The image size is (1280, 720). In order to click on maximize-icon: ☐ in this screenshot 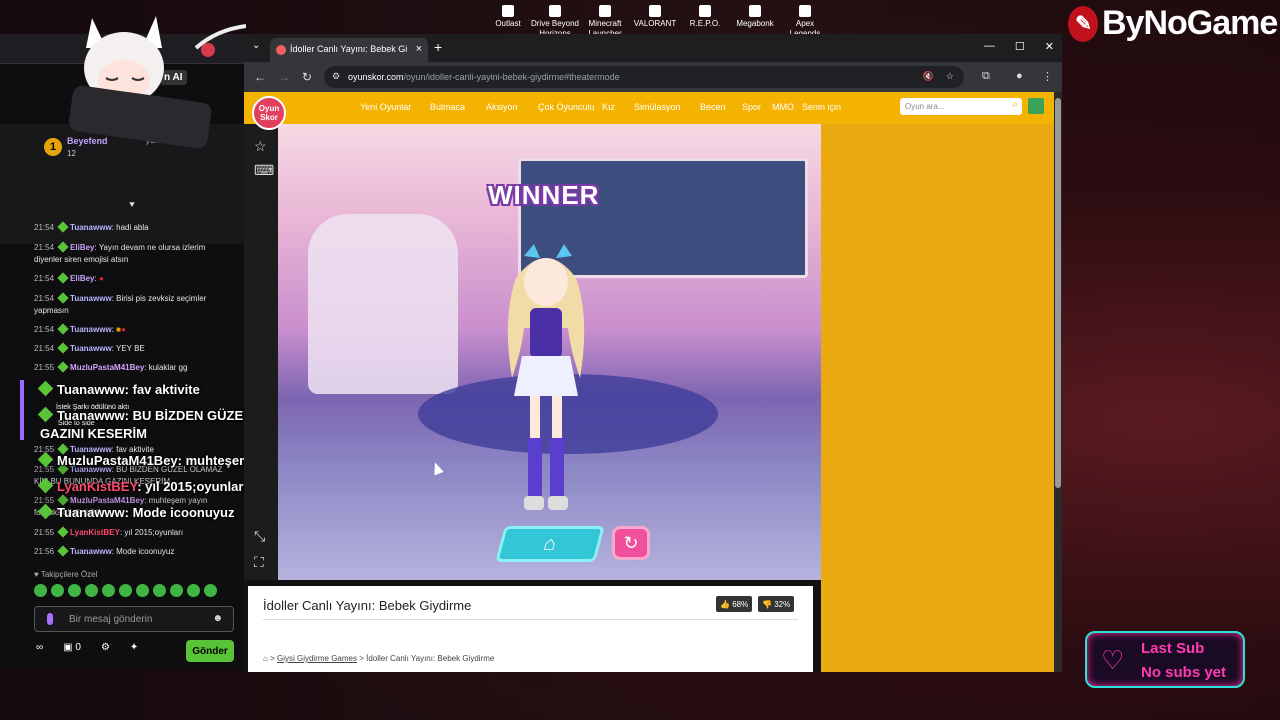, I will do `click(1020, 46)`.